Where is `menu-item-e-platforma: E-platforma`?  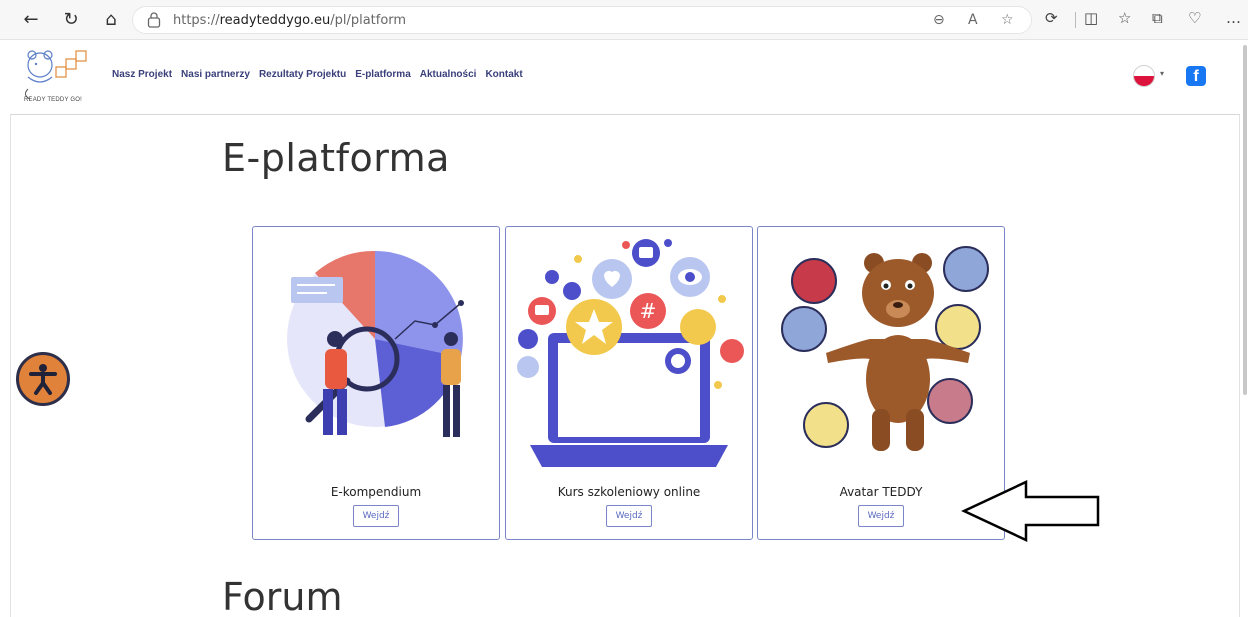 menu-item-e-platforma: E-platforma is located at coordinates (383, 74).